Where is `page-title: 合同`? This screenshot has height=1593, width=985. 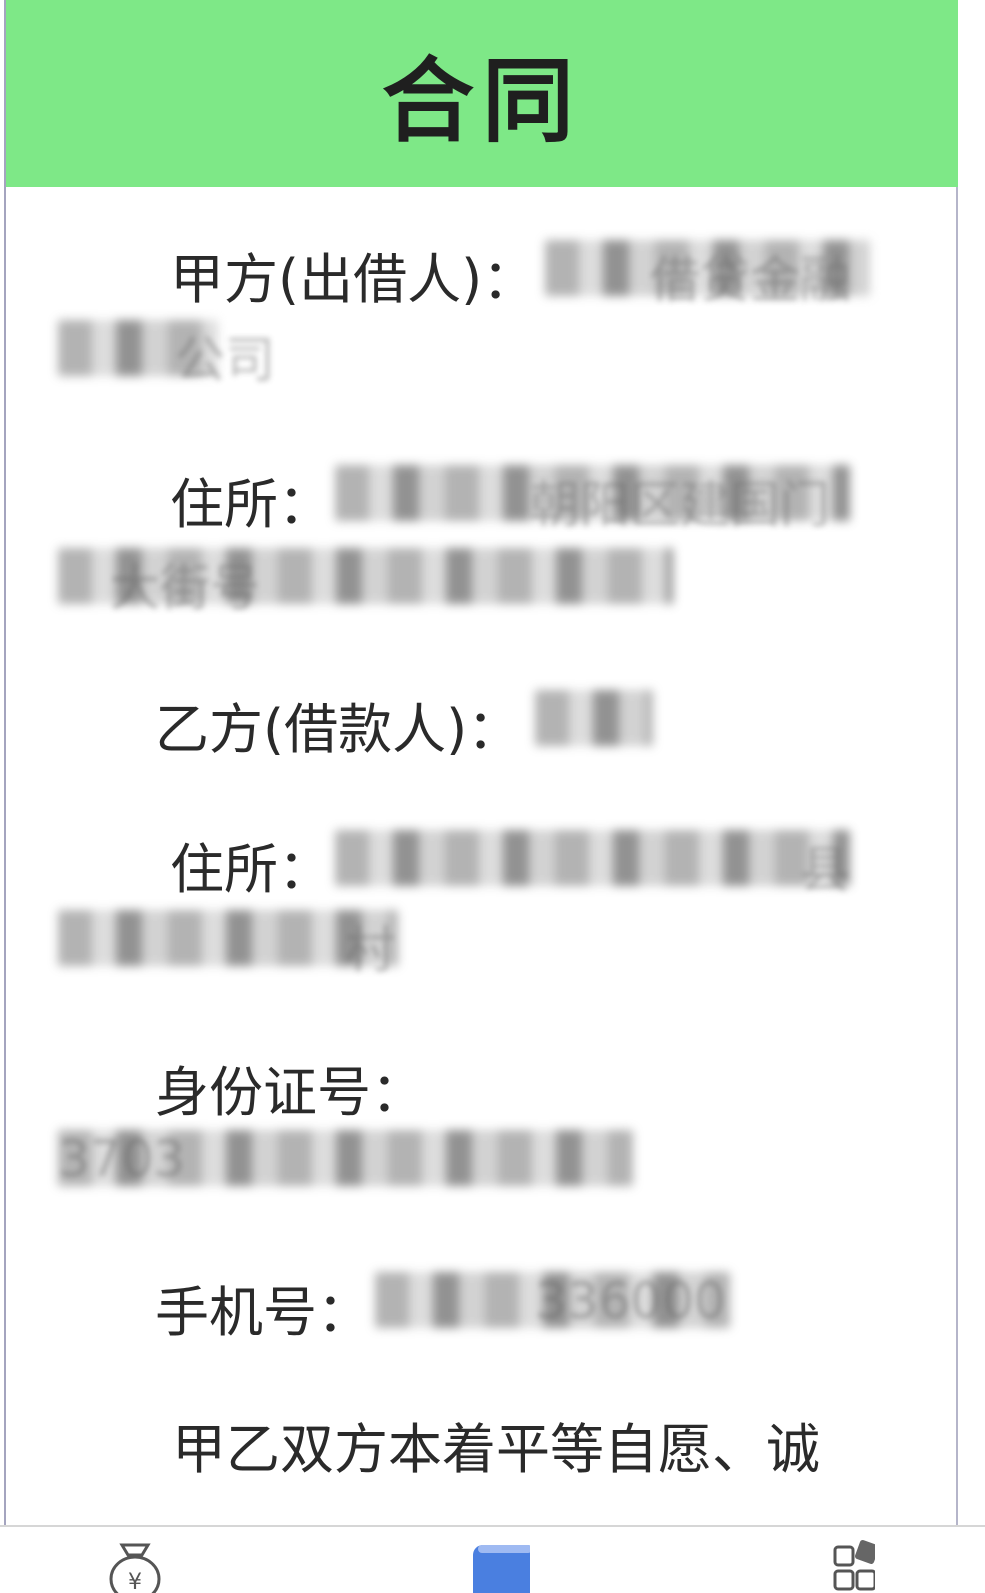 page-title: 合同 is located at coordinates (481, 101).